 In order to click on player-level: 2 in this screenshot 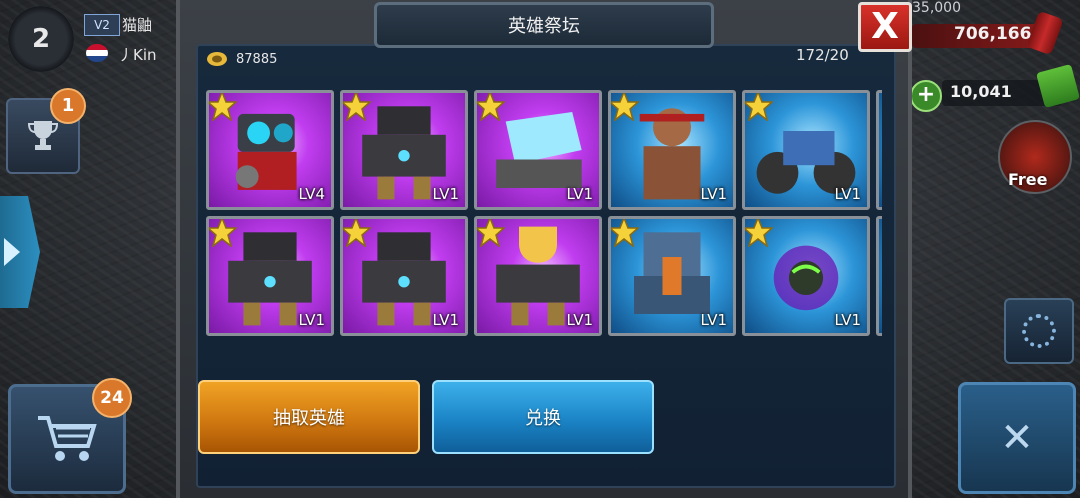, I will do `click(41, 39)`.